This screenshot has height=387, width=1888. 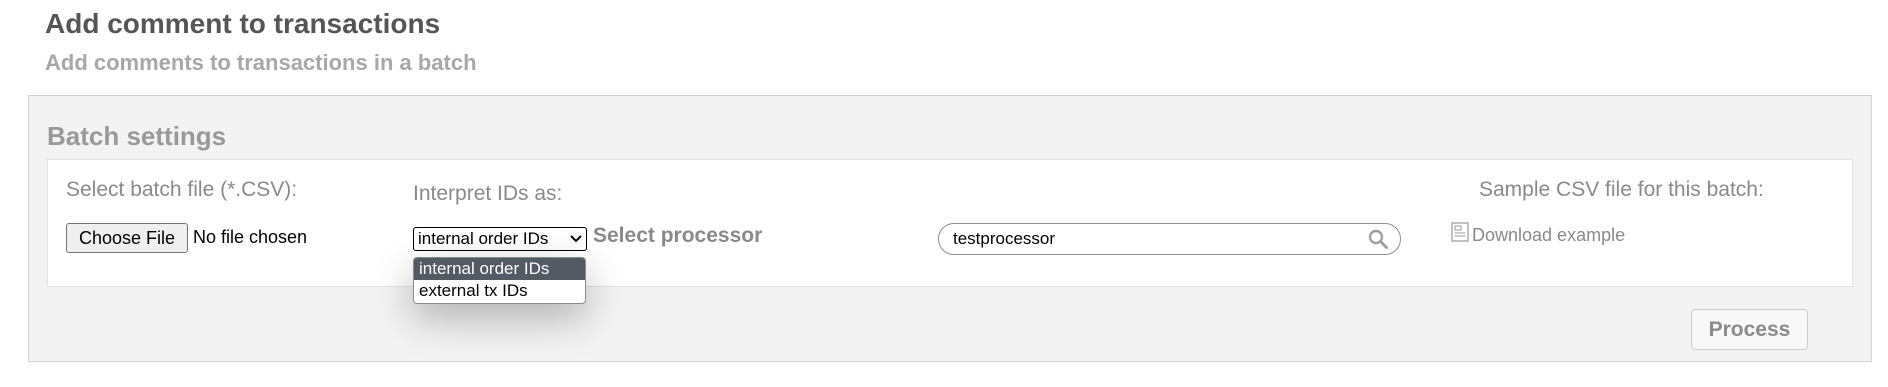 What do you see at coordinates (1548, 235) in the screenshot?
I see `download-example-link: Download example` at bounding box center [1548, 235].